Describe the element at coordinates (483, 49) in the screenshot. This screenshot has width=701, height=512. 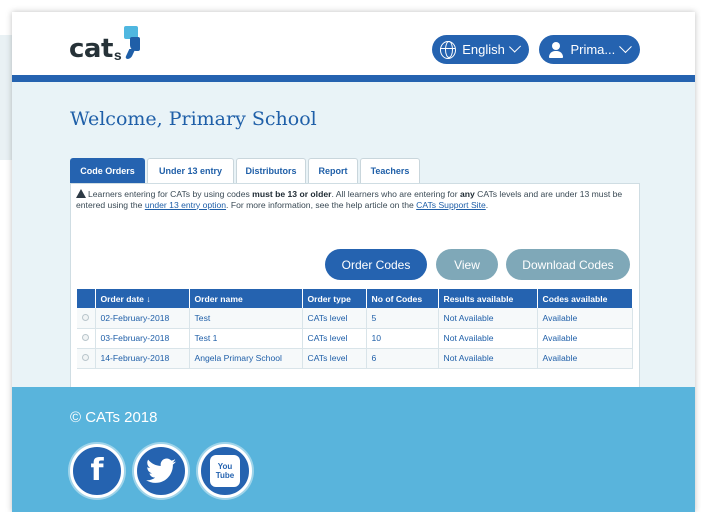
I see `language-label: English` at that location.